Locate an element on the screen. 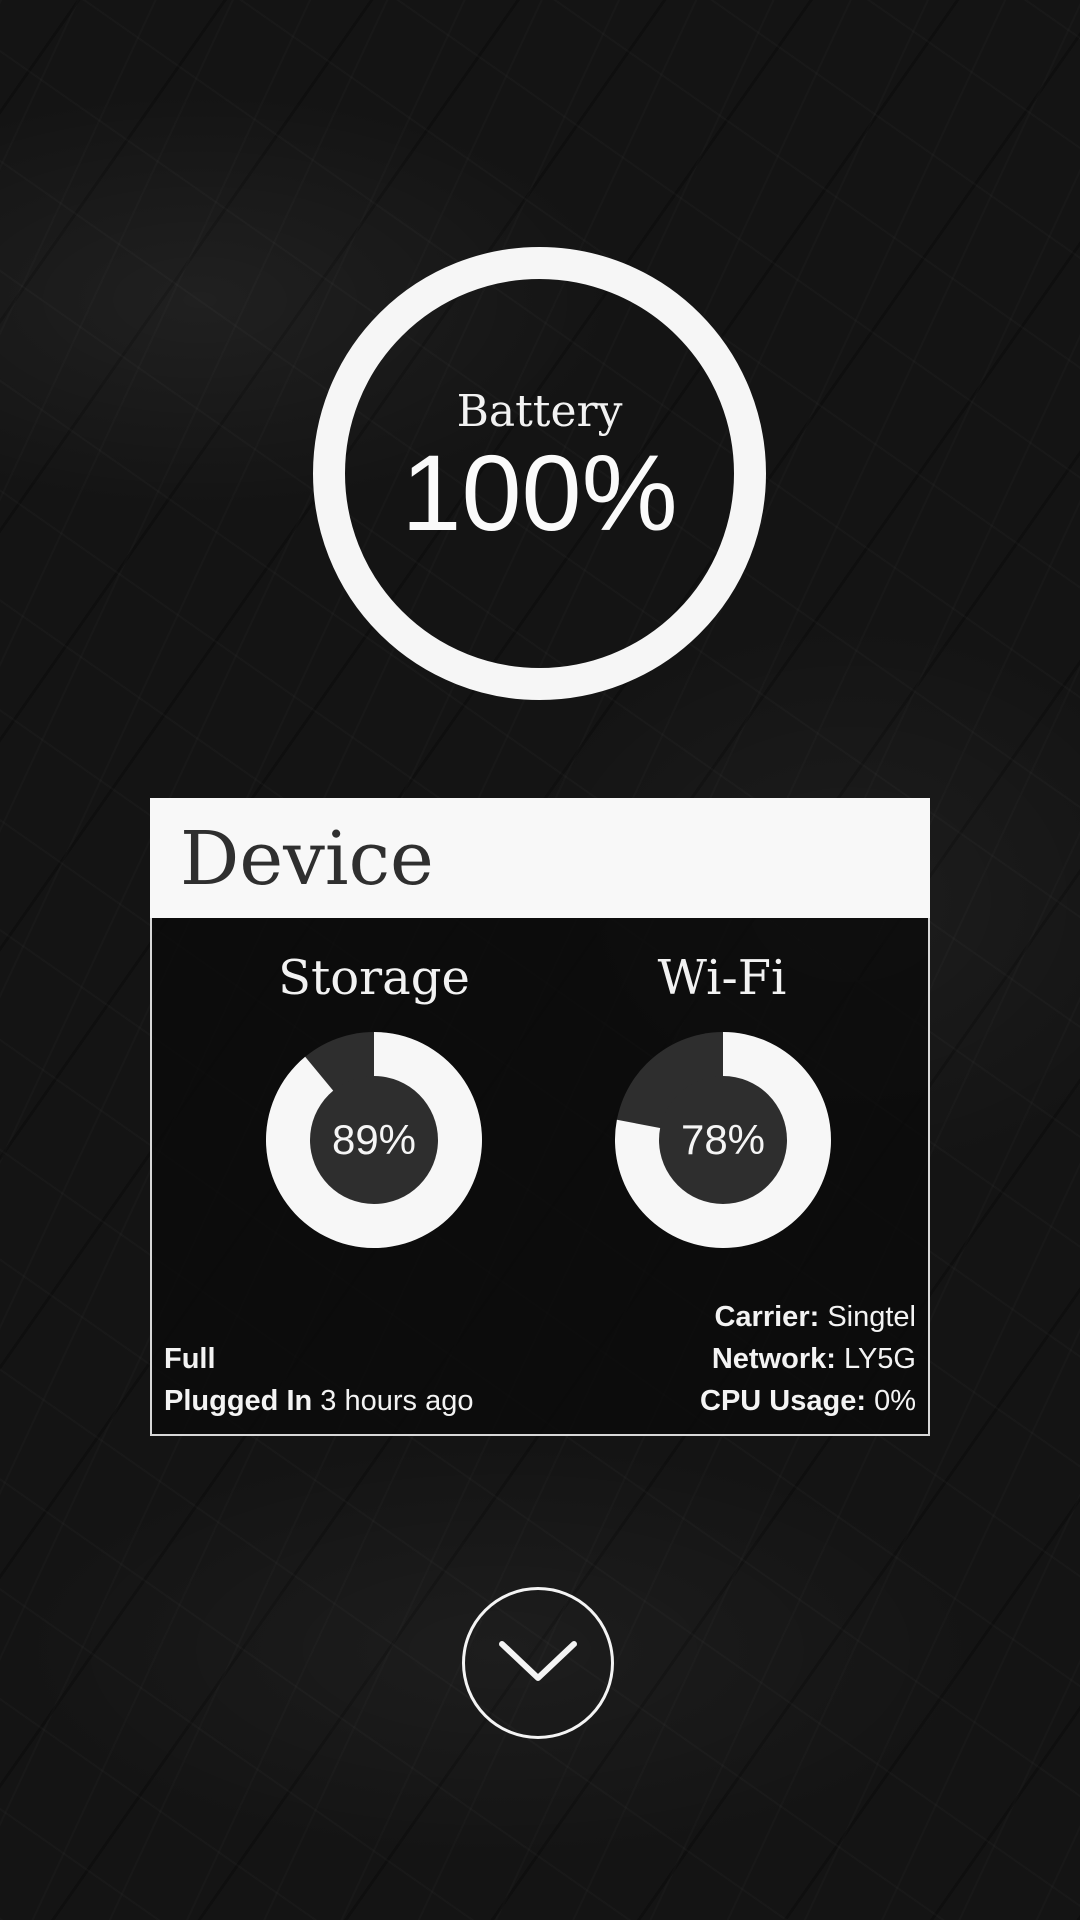 The width and height of the screenshot is (1080, 1920). plugged-in-row: Plugged In 3 hours ago is located at coordinates (318, 1401).